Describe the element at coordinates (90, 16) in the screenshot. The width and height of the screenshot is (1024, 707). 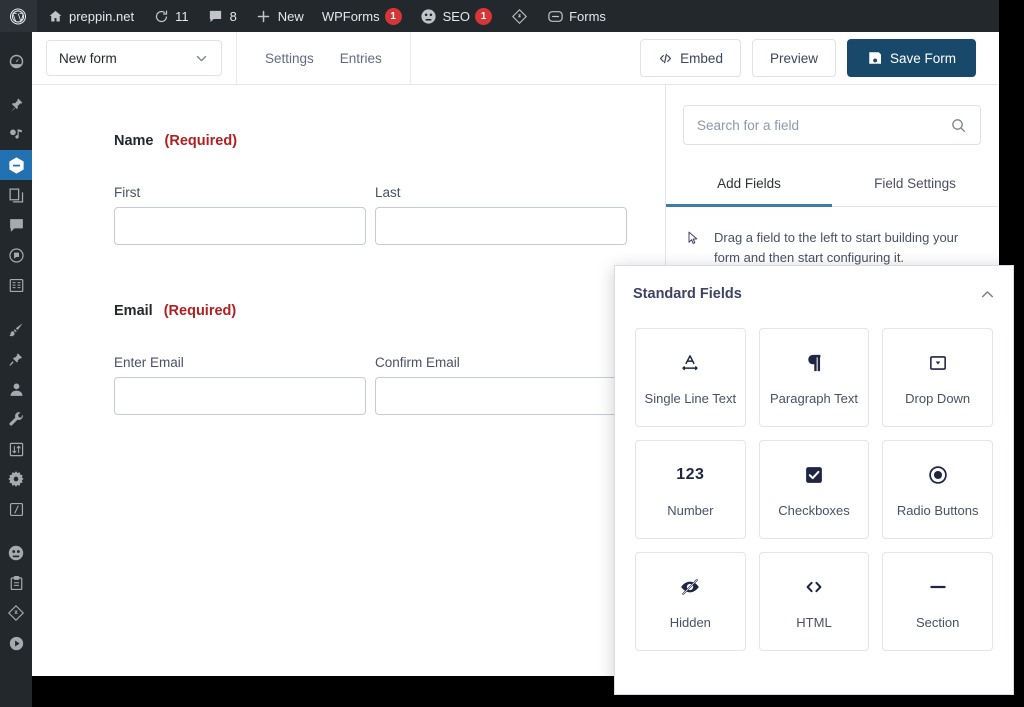
I see `adminbar-item-site: preppin.net` at that location.